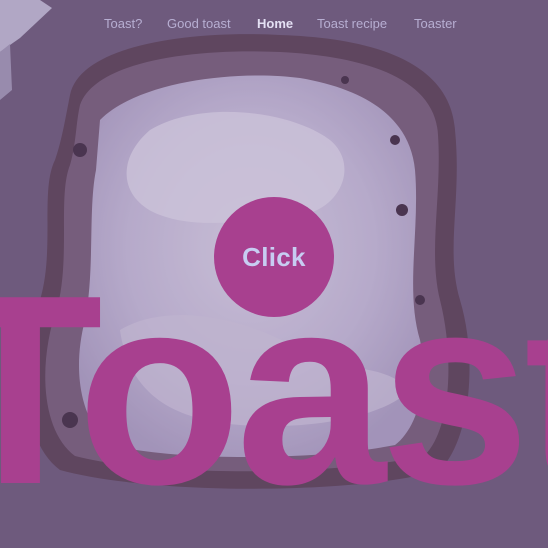 The width and height of the screenshot is (548, 548). What do you see at coordinates (123, 23) in the screenshot?
I see `nav-link-toast-question: Toast?` at bounding box center [123, 23].